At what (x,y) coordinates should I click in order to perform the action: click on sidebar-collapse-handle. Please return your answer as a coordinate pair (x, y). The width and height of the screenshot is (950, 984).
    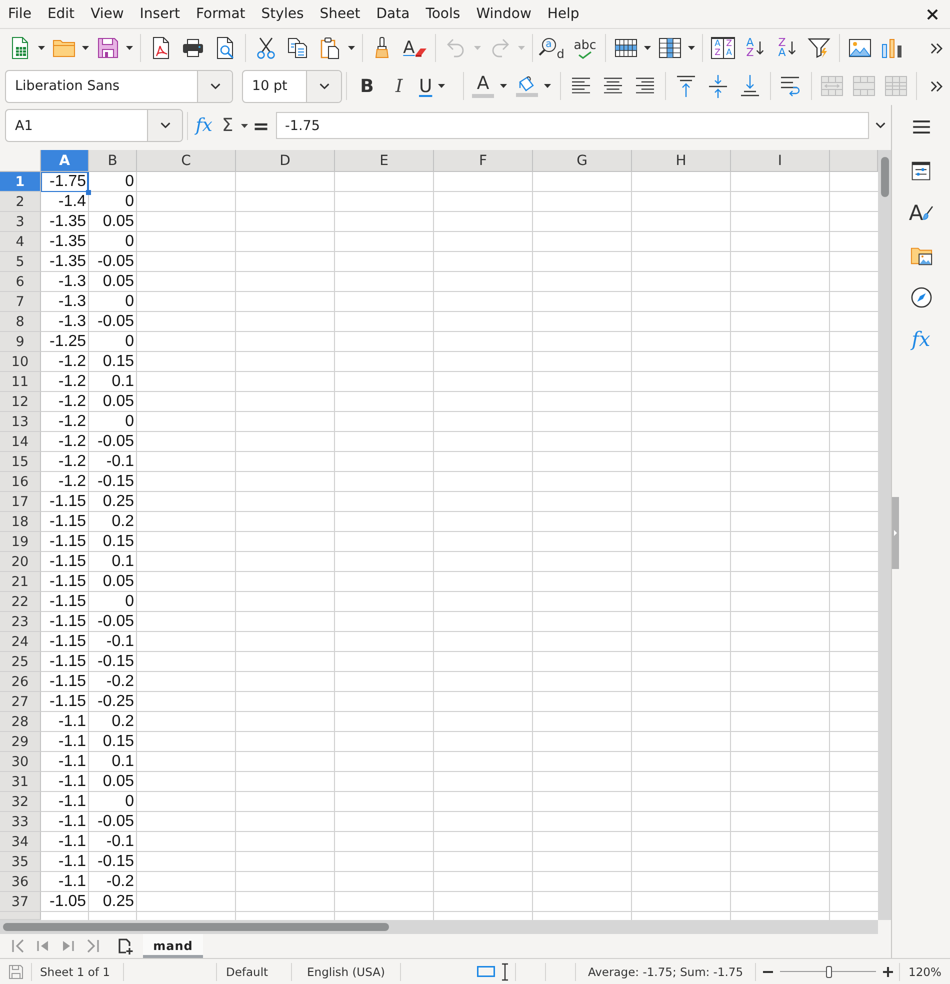
    Looking at the image, I should click on (895, 533).